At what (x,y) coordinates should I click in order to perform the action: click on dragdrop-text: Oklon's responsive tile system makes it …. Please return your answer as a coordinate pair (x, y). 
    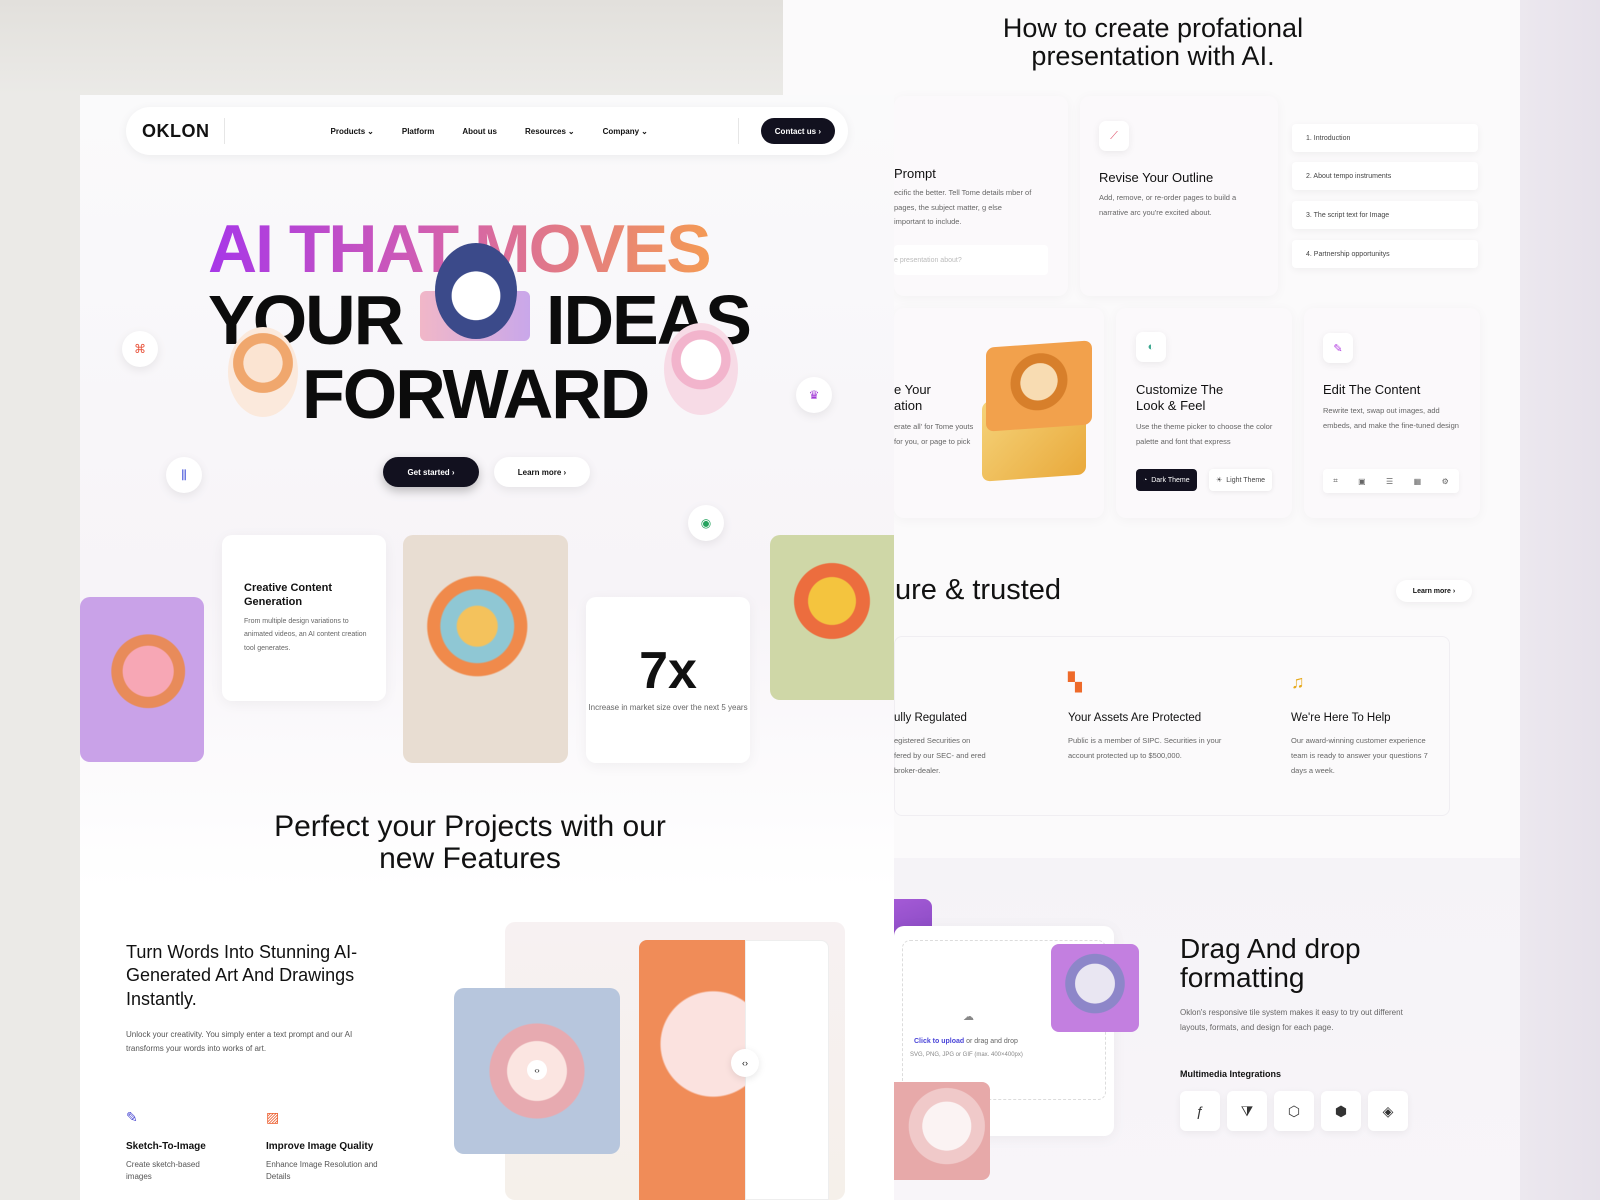
    Looking at the image, I should click on (1291, 1020).